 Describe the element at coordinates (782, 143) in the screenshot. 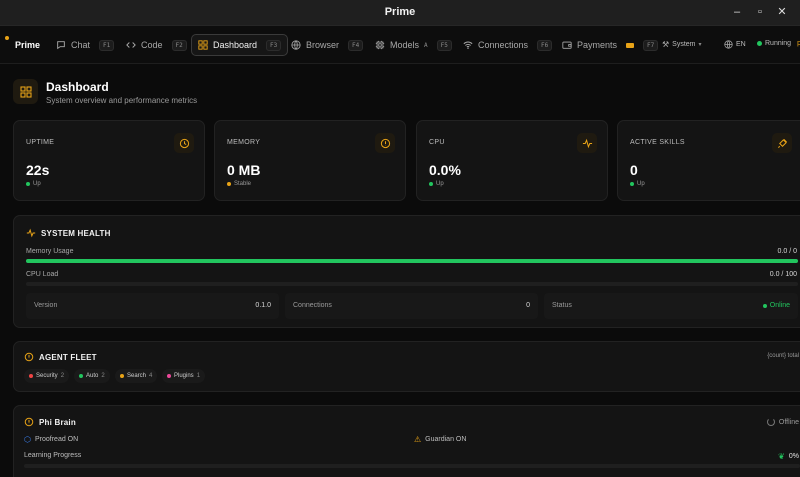

I see `plug-icon` at that location.